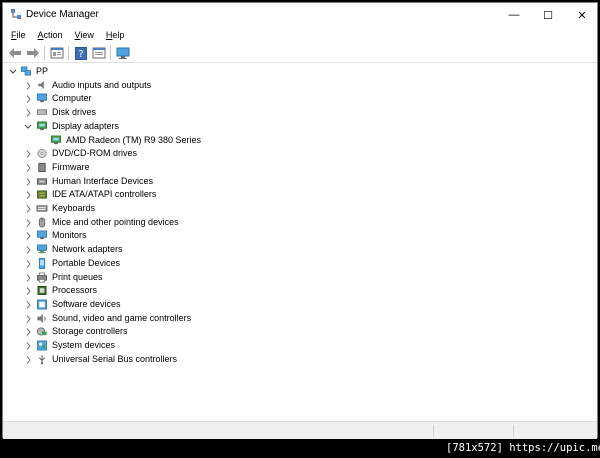  I want to click on toolbar: ?, so click(300, 53).